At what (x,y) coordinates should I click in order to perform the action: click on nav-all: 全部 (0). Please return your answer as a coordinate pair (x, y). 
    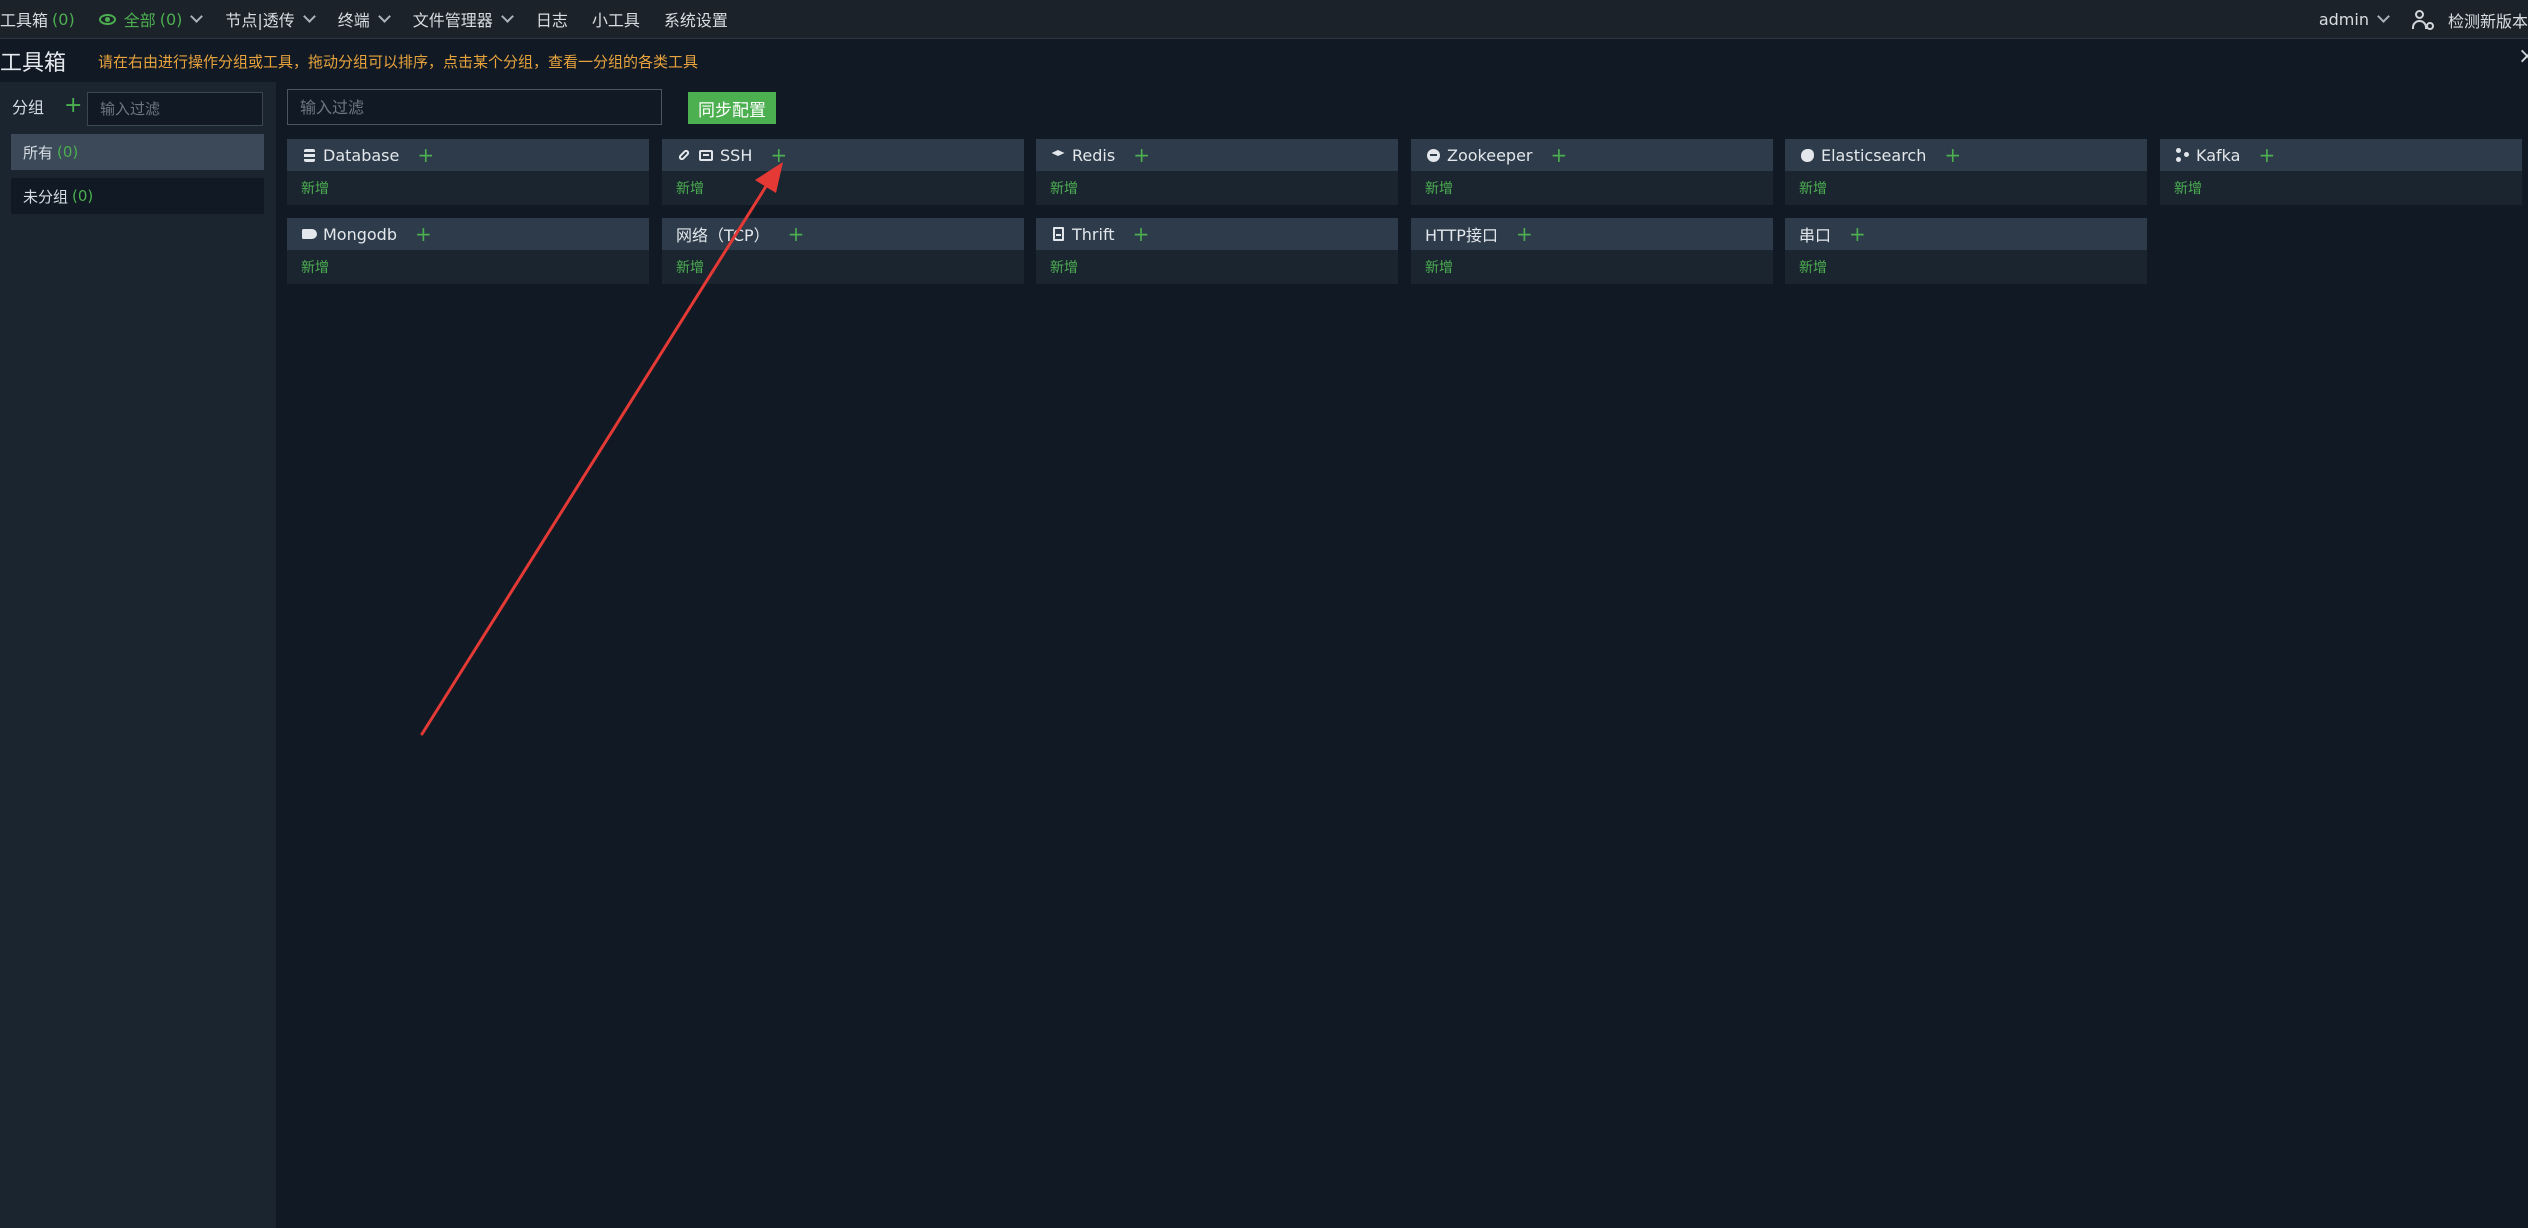
    Looking at the image, I should click on (150, 19).